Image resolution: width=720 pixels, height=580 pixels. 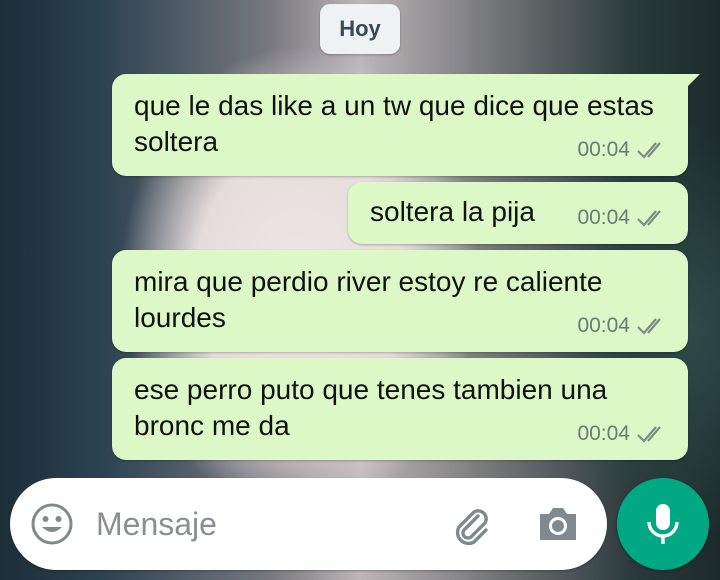 What do you see at coordinates (308, 524) in the screenshot?
I see `message-input-bar: Mensaje` at bounding box center [308, 524].